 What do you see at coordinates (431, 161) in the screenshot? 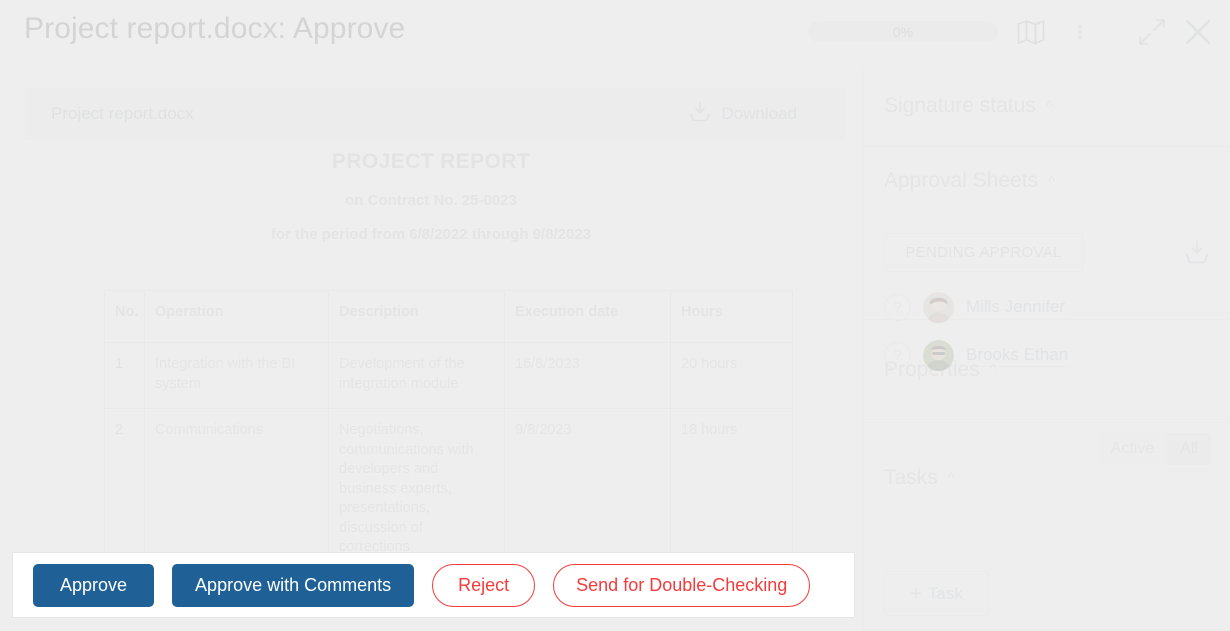
I see `document-title: PROJECT REPORT` at bounding box center [431, 161].